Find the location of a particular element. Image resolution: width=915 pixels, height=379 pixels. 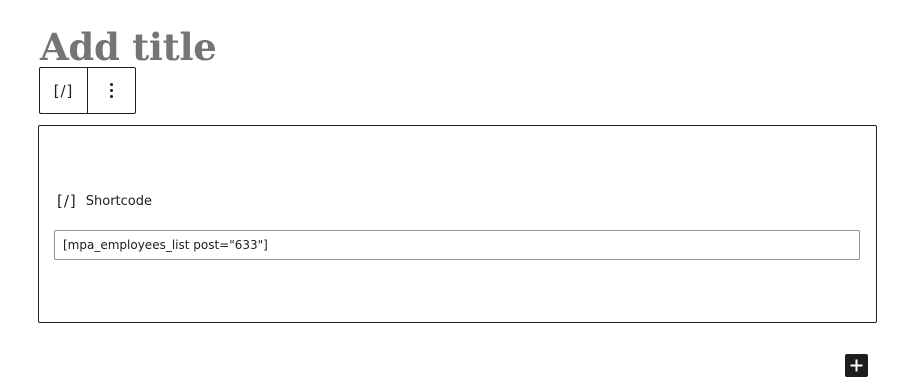

more-vertical-icon is located at coordinates (111, 90).